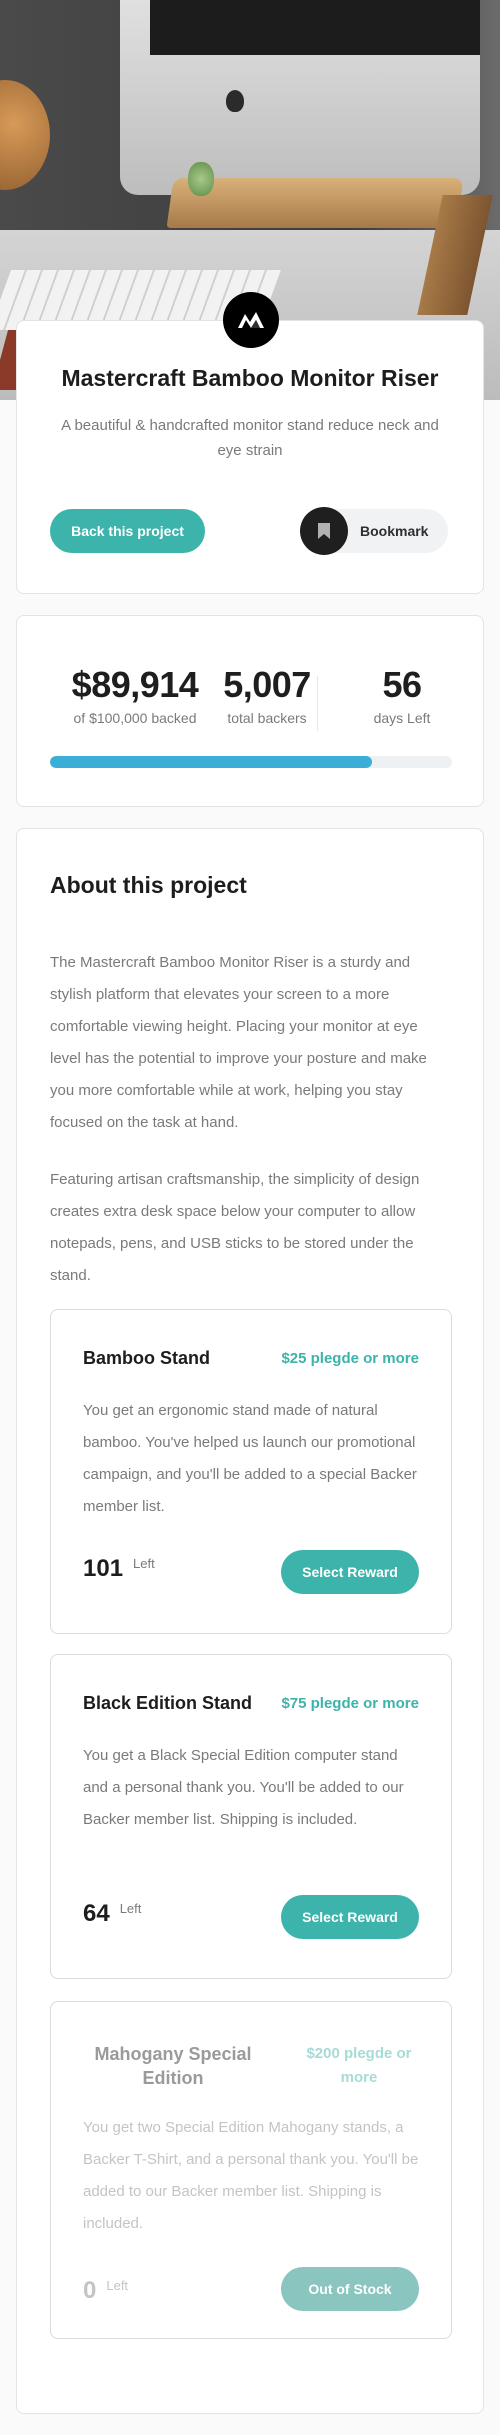  Describe the element at coordinates (359, 2065) in the screenshot. I see `reward-pledge: $200 plegde or more` at that location.